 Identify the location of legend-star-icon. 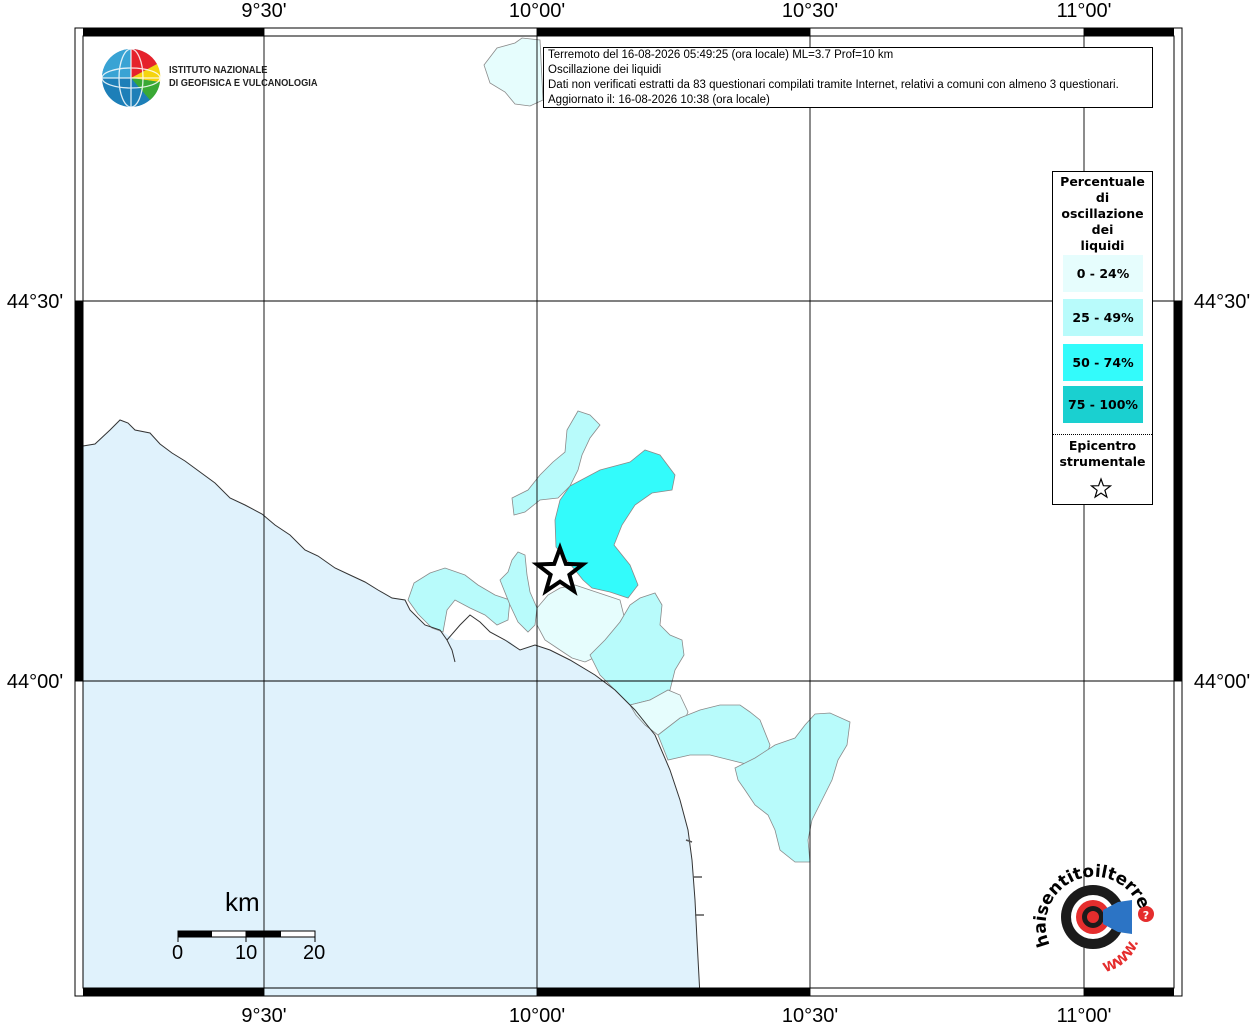
(1101, 488).